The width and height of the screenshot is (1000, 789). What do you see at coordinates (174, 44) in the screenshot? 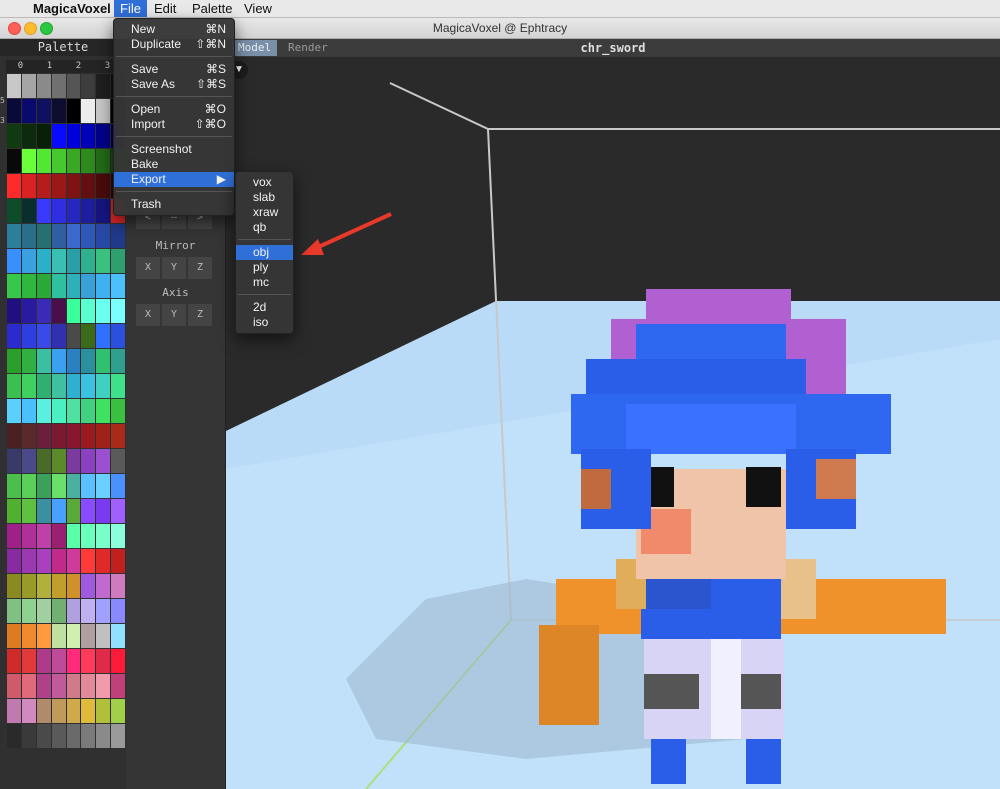
I see `file-duplicate: Duplicate ⇧⌘N` at bounding box center [174, 44].